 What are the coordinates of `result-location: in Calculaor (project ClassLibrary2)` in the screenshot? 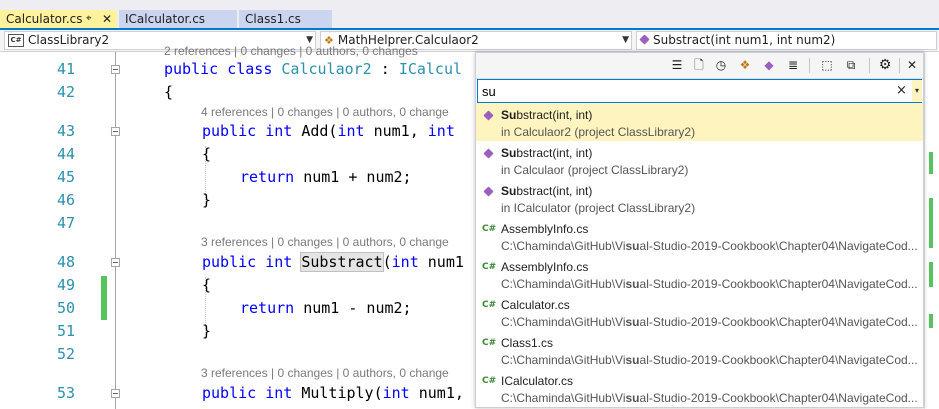 It's located at (595, 170).